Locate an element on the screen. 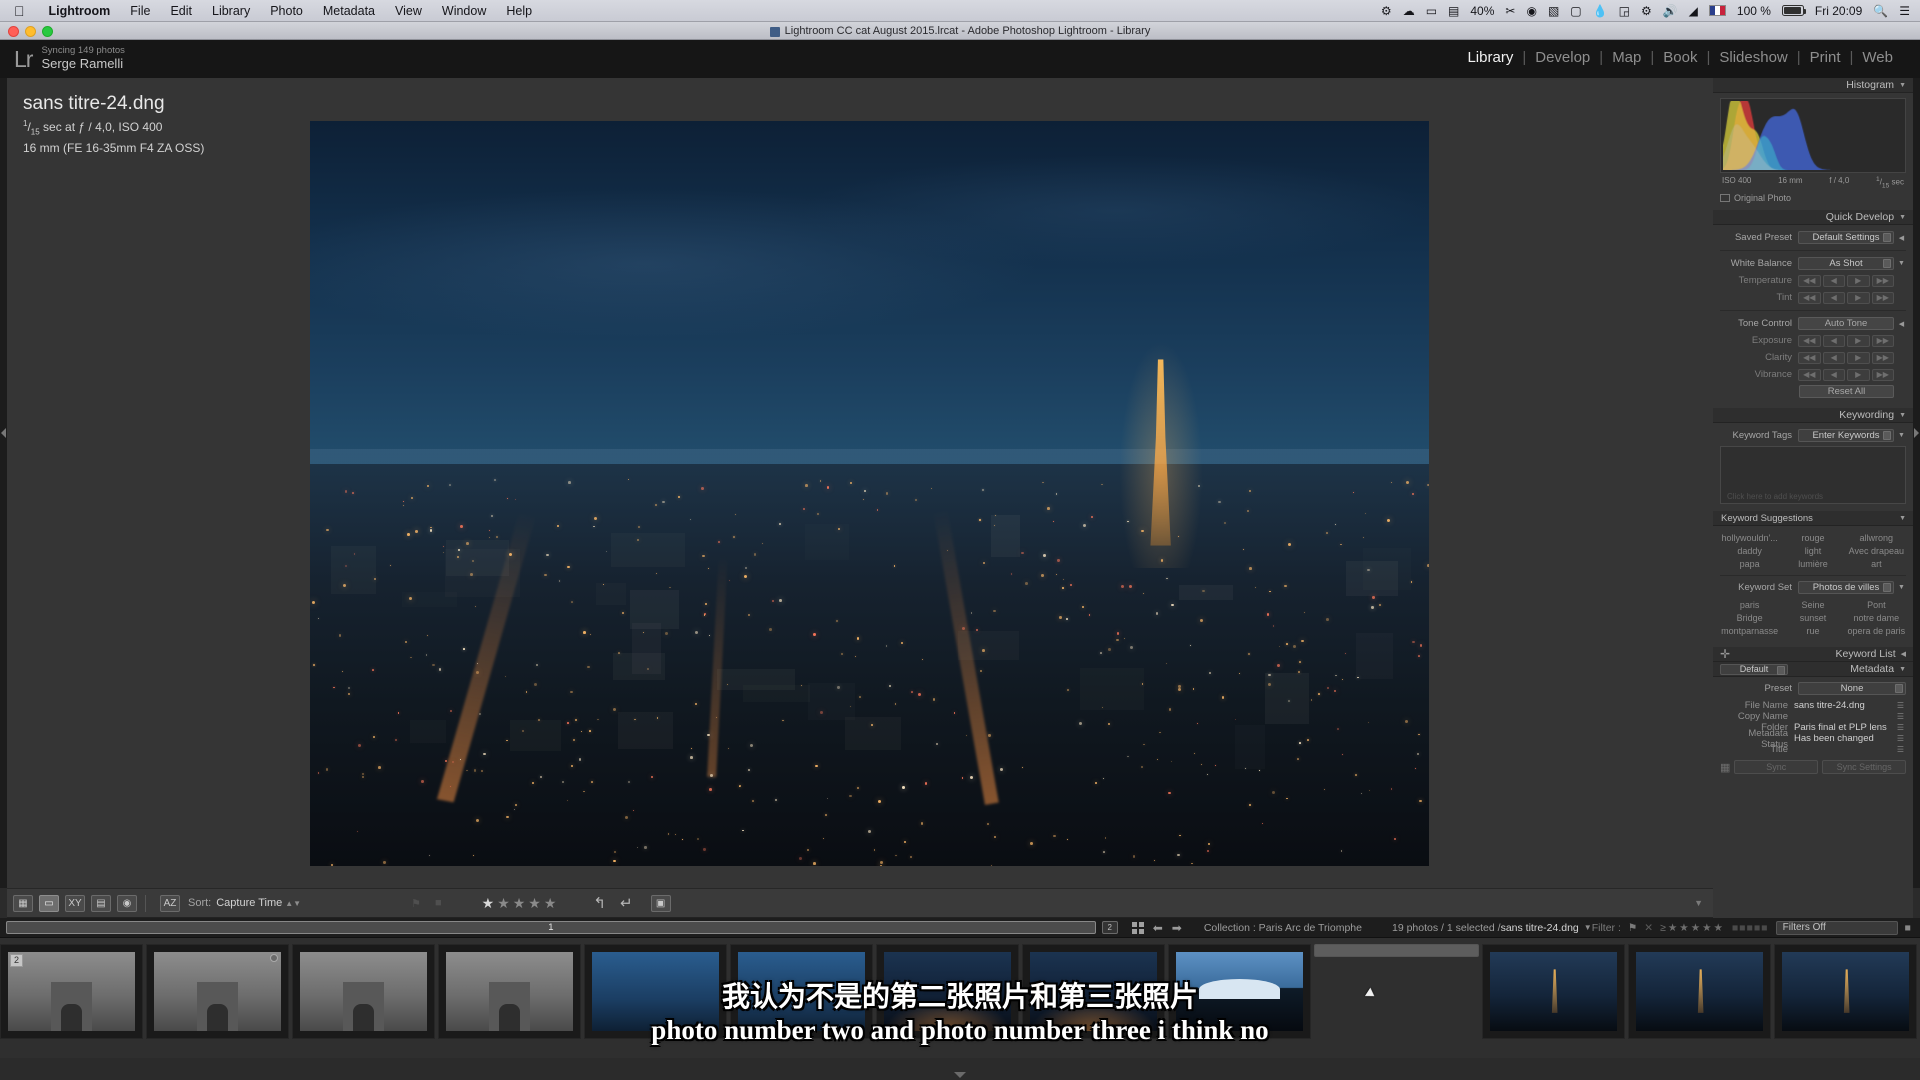  identity-plate: Lr Syncing 149 photos Serge Ramelli is located at coordinates (69, 58).